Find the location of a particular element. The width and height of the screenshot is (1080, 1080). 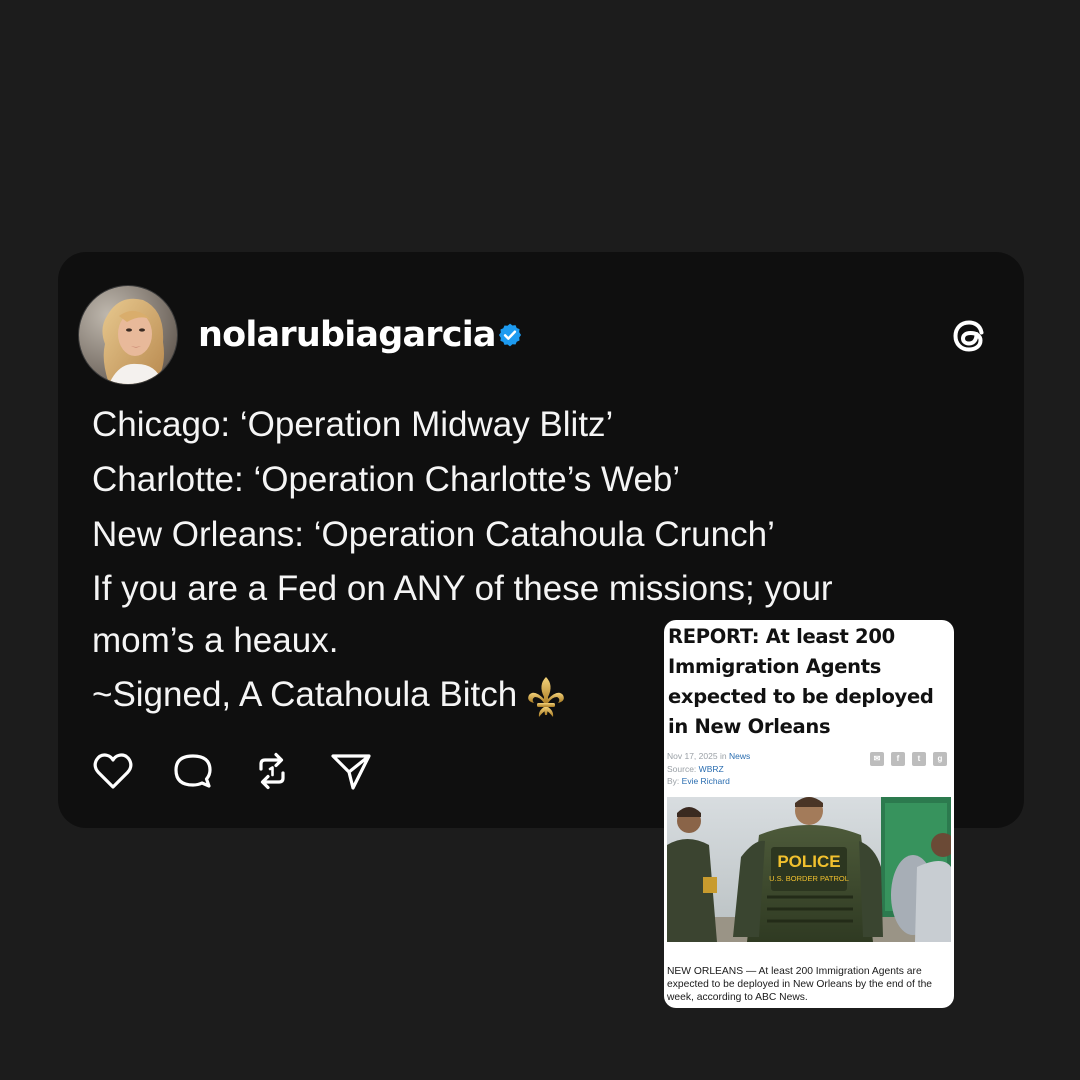

article-share-icons: ✉ f t g is located at coordinates (908, 759).